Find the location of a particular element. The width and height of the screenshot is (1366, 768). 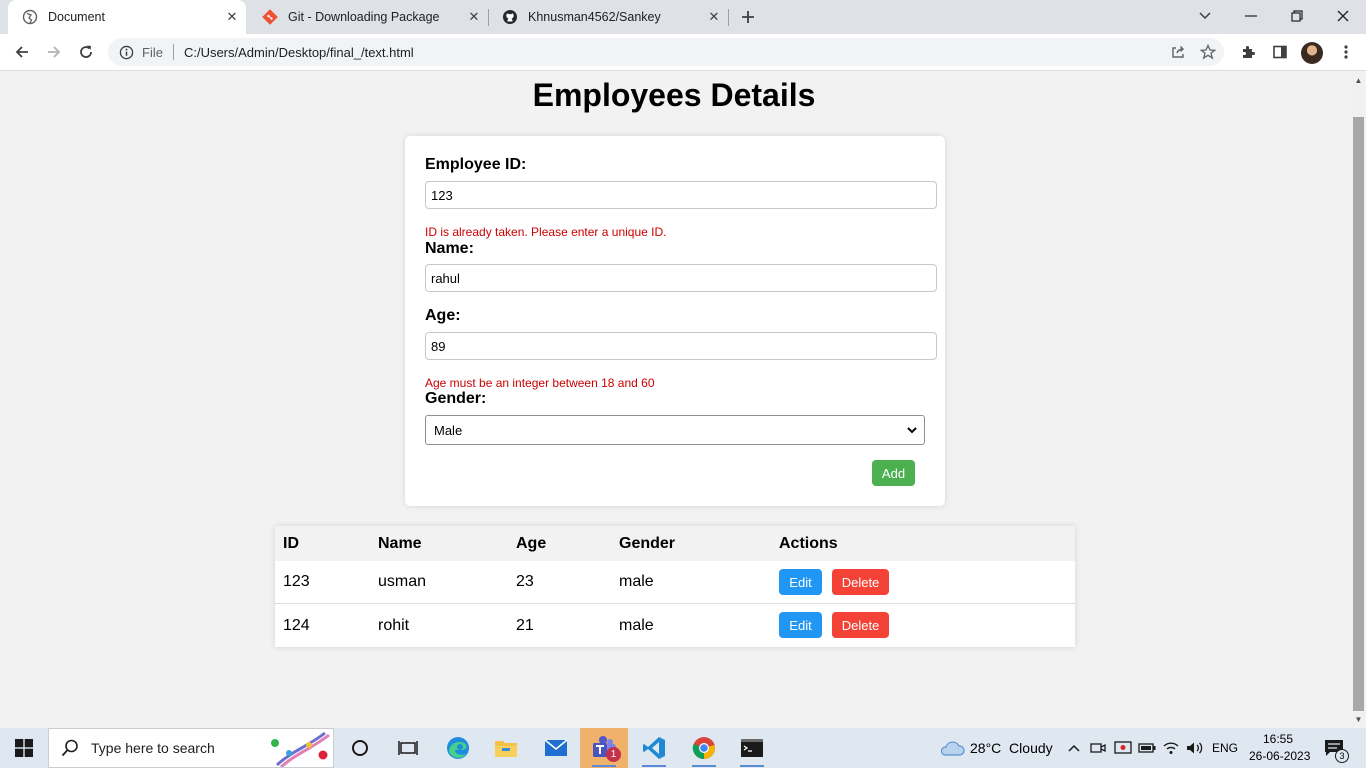

tab-document: Document ✕ is located at coordinates (127, 17).